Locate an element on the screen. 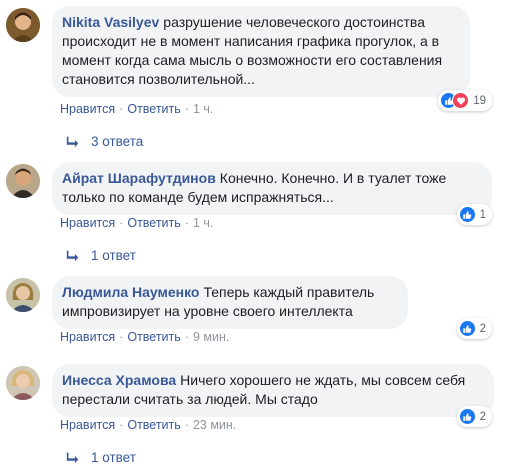  reaction-summary: 1 is located at coordinates (474, 214).